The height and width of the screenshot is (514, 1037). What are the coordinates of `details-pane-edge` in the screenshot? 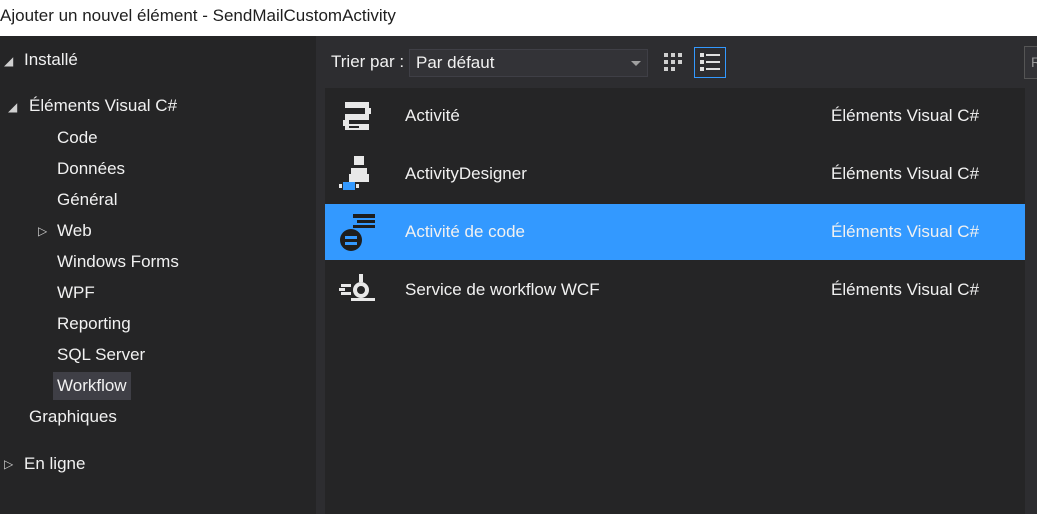 It's located at (1031, 301).